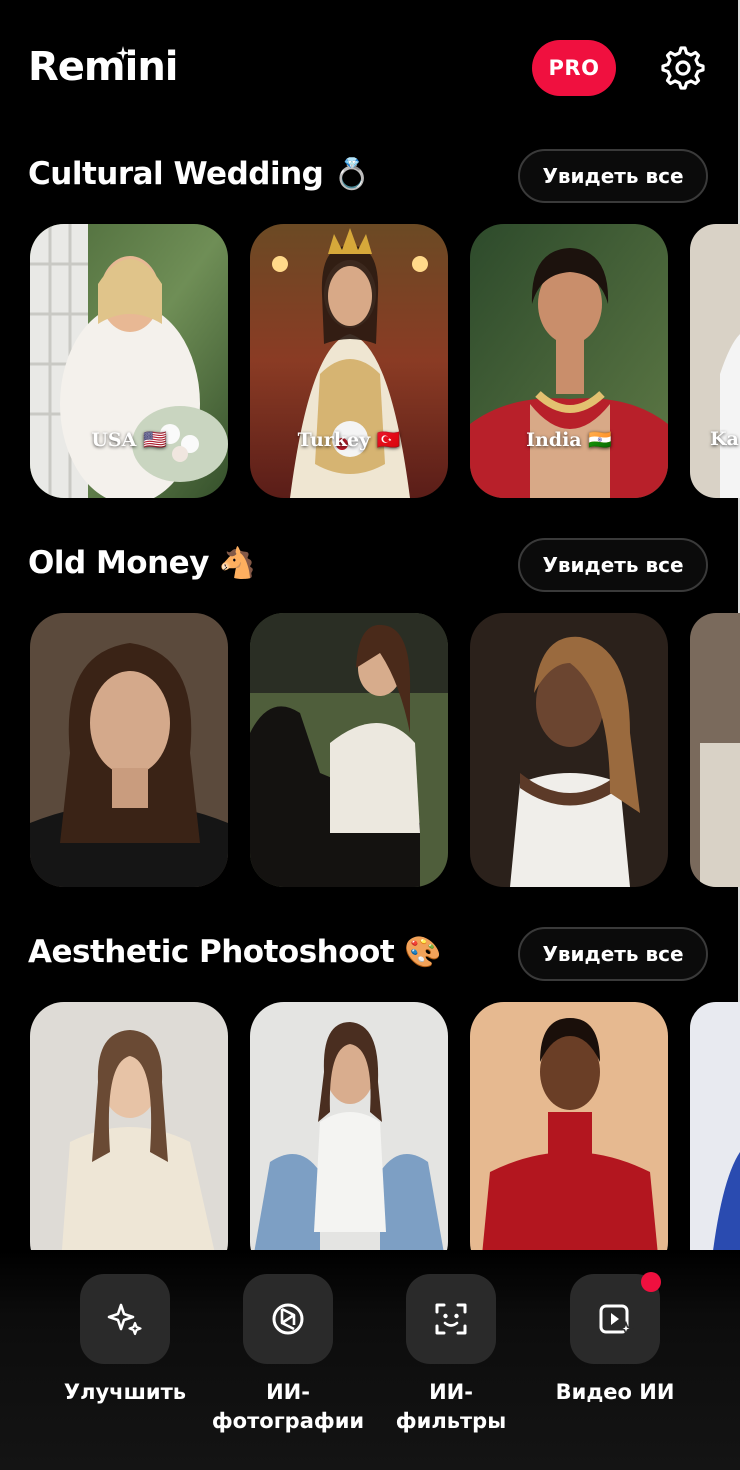  What do you see at coordinates (422, 952) in the screenshot?
I see `palette-emoji: 🎨` at bounding box center [422, 952].